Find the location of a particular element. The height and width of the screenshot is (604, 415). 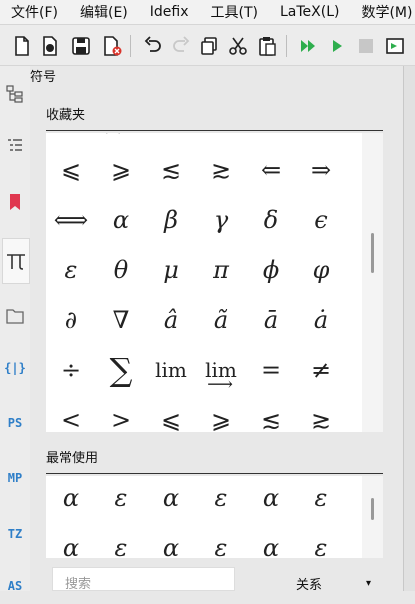

build-and-view-icon is located at coordinates (308, 46).